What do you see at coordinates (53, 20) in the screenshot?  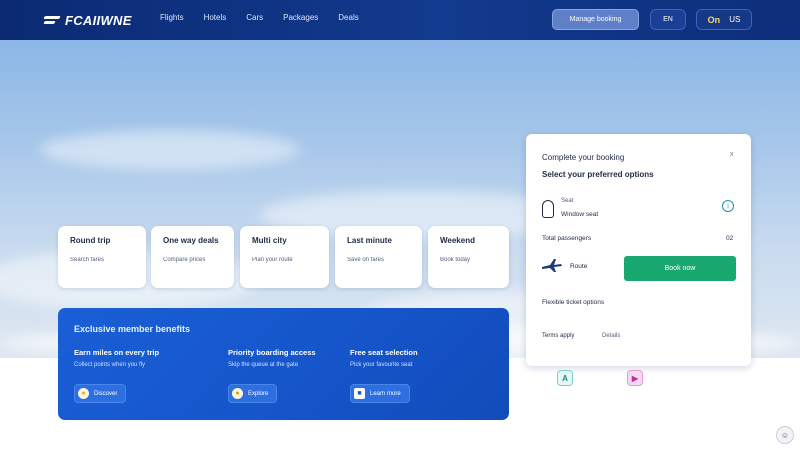 I see `logo-swoosh-icon` at bounding box center [53, 20].